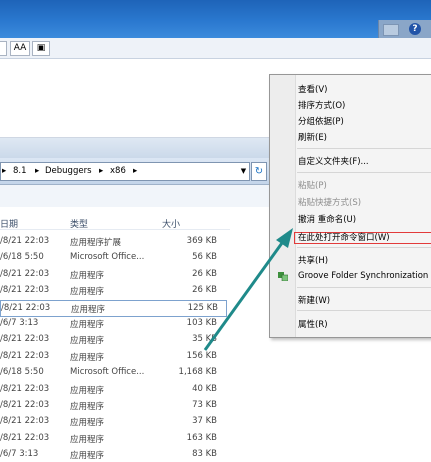 The height and width of the screenshot is (462, 431). Describe the element at coordinates (204, 339) in the screenshot. I see `cell-size: 35 KB` at that location.